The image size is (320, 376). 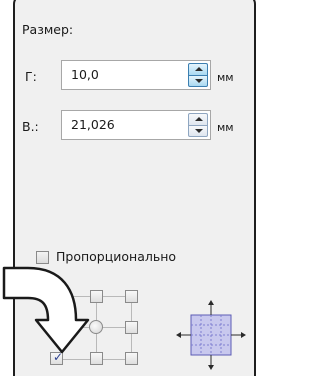 I want to click on anchor-preview-icon, so click(x=211, y=335).